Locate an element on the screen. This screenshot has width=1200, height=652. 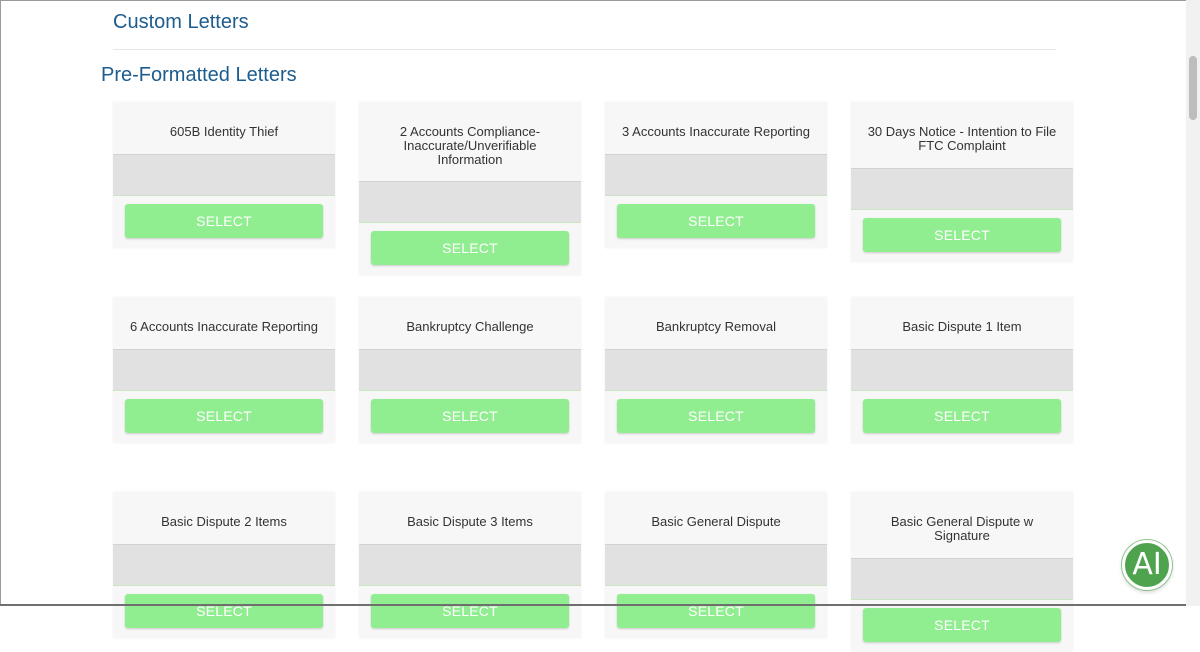
ai-assistant-button: AI is located at coordinates (1147, 565).